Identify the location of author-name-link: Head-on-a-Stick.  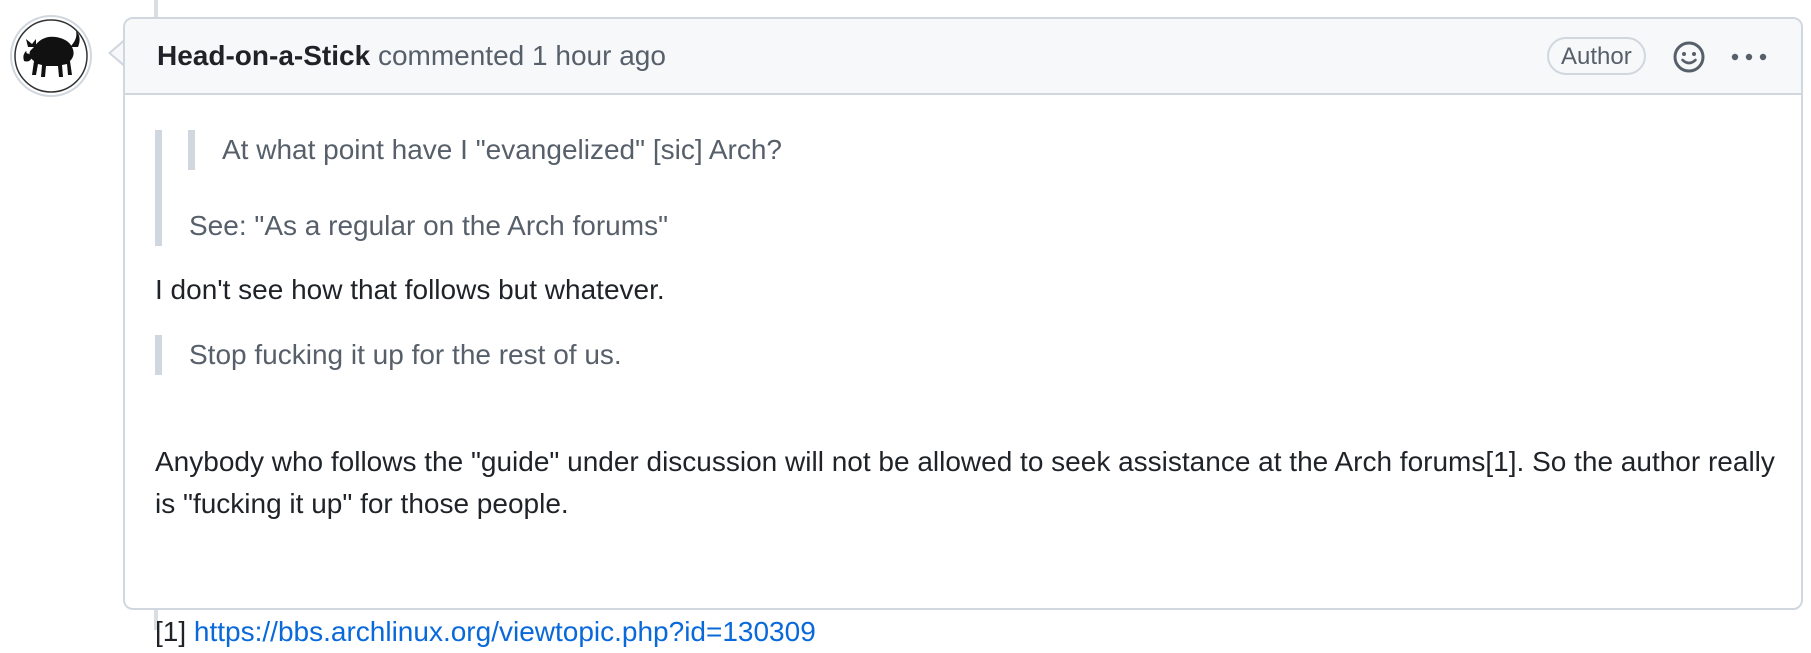
(263, 55).